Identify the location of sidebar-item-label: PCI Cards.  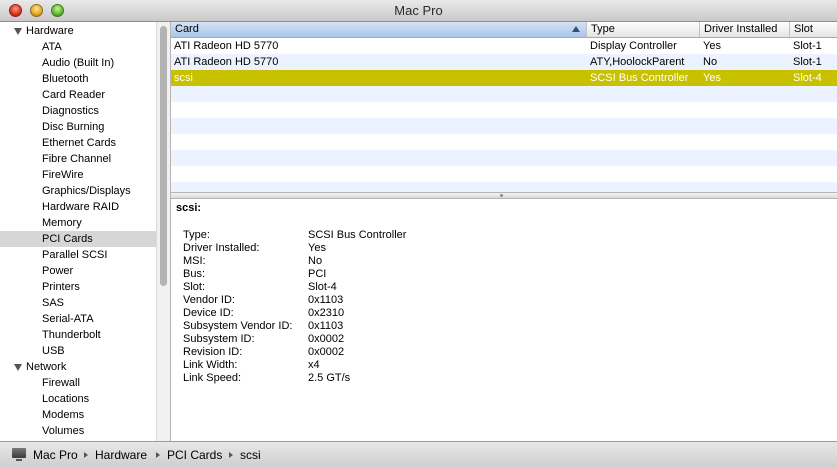
(67, 239).